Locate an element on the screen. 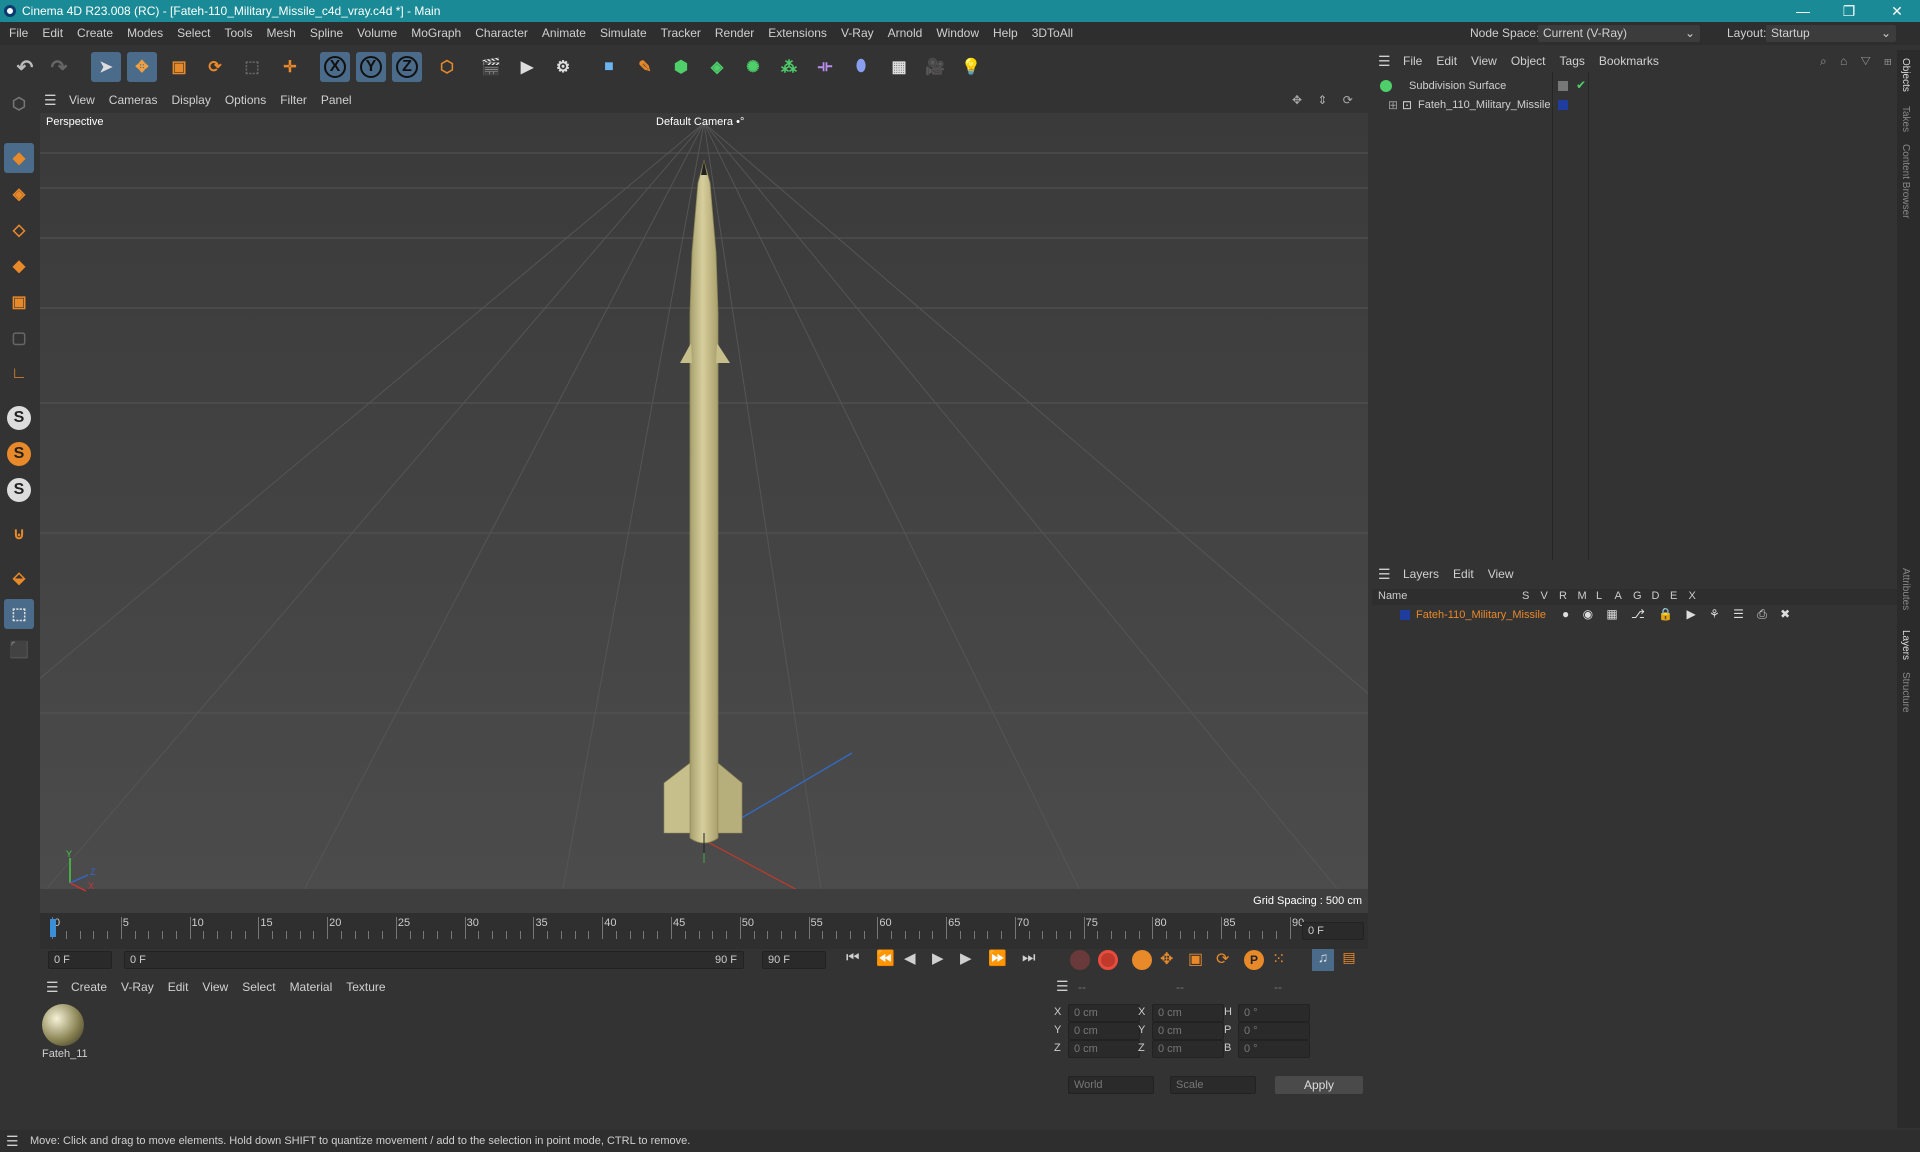 The image size is (1920, 1152). layer-column-m: M is located at coordinates (1582, 596).